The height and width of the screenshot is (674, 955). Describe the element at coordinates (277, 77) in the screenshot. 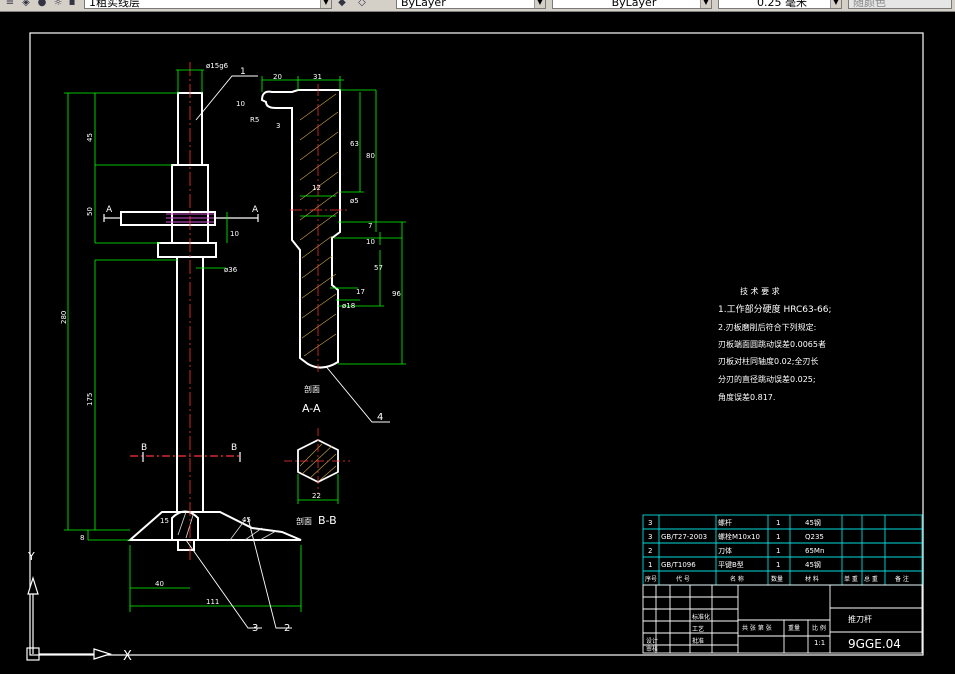

I see `dim-20: 20` at that location.